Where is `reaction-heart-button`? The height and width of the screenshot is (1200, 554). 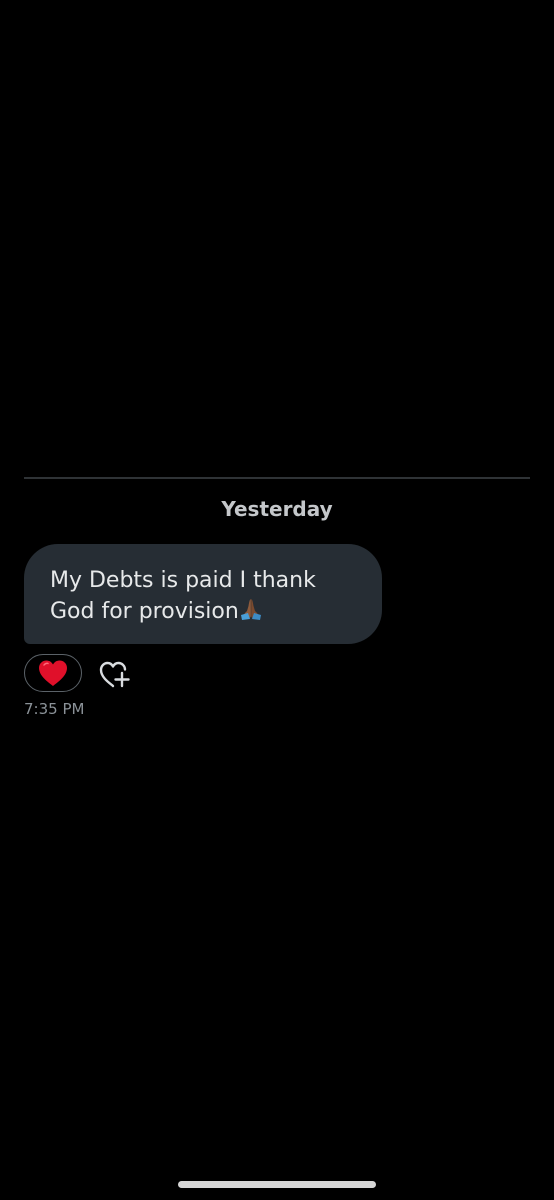 reaction-heart-button is located at coordinates (53, 673).